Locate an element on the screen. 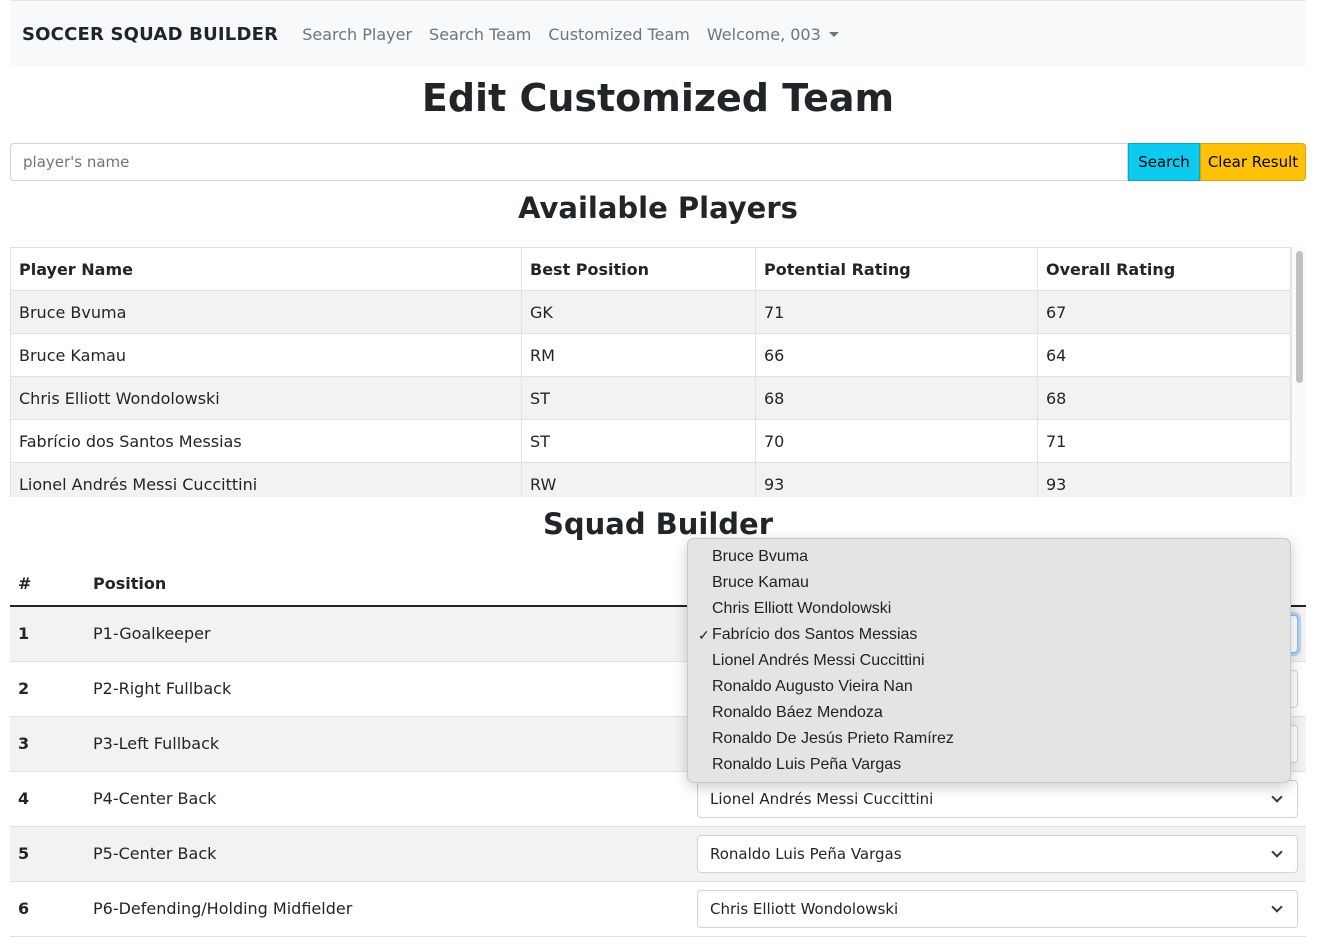 The image size is (1333, 937). player-name-cell: Lionel Andrés Messi Cuccittini is located at coordinates (266, 479).